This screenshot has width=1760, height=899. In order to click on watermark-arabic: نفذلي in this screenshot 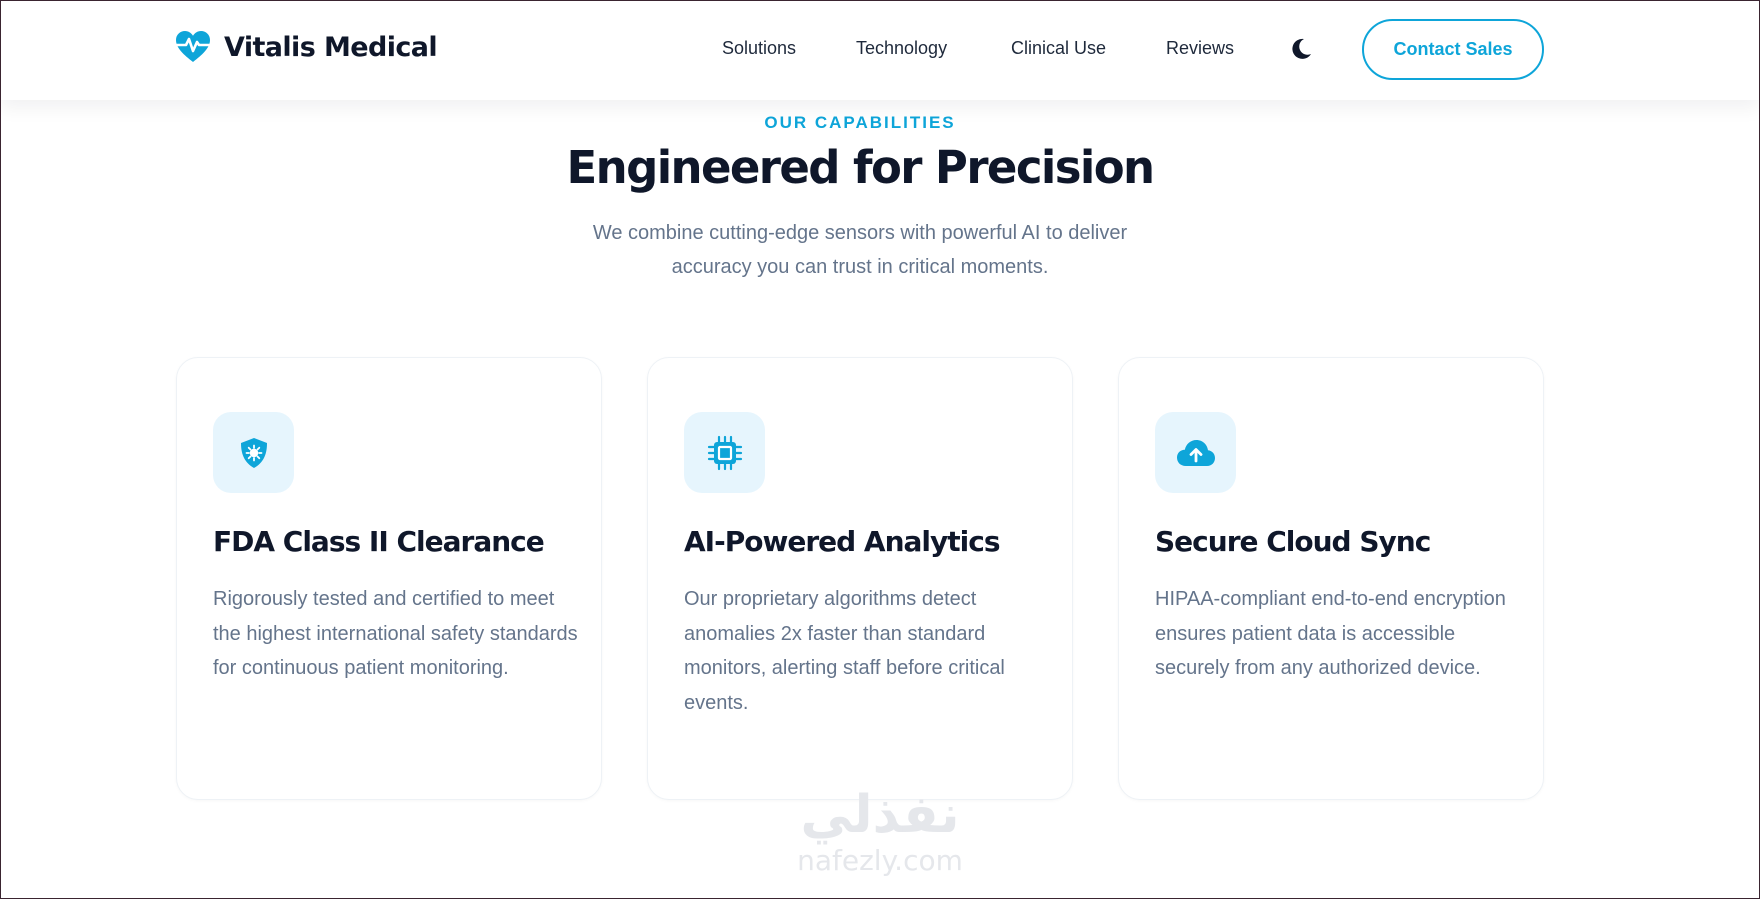, I will do `click(880, 815)`.